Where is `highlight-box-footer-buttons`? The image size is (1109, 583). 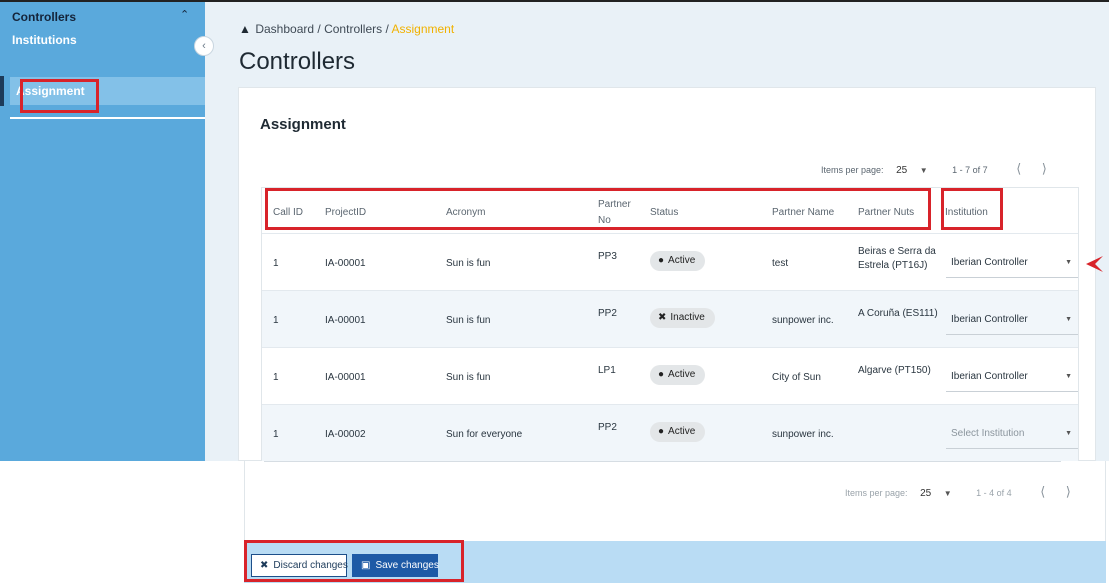 highlight-box-footer-buttons is located at coordinates (354, 561).